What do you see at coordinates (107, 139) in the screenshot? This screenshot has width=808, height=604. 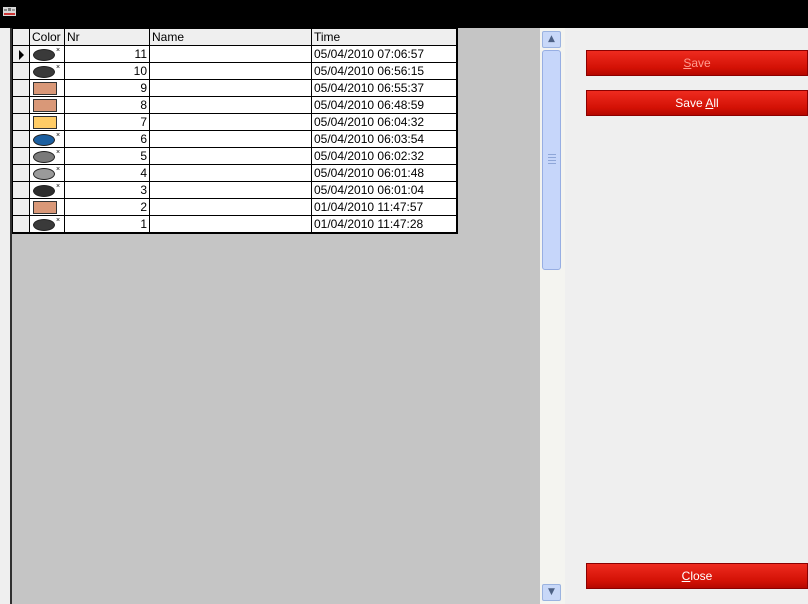 I see `nr-cell: 6` at bounding box center [107, 139].